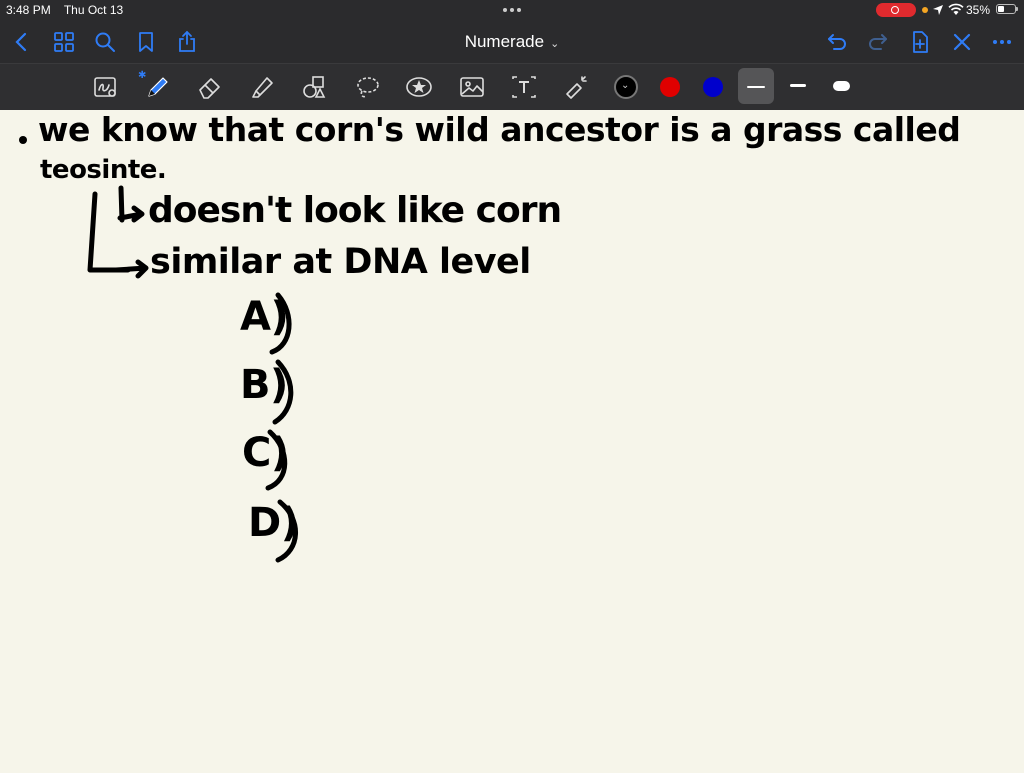 Image resolution: width=1024 pixels, height=773 pixels. What do you see at coordinates (962, 42) in the screenshot?
I see `close-icon` at bounding box center [962, 42].